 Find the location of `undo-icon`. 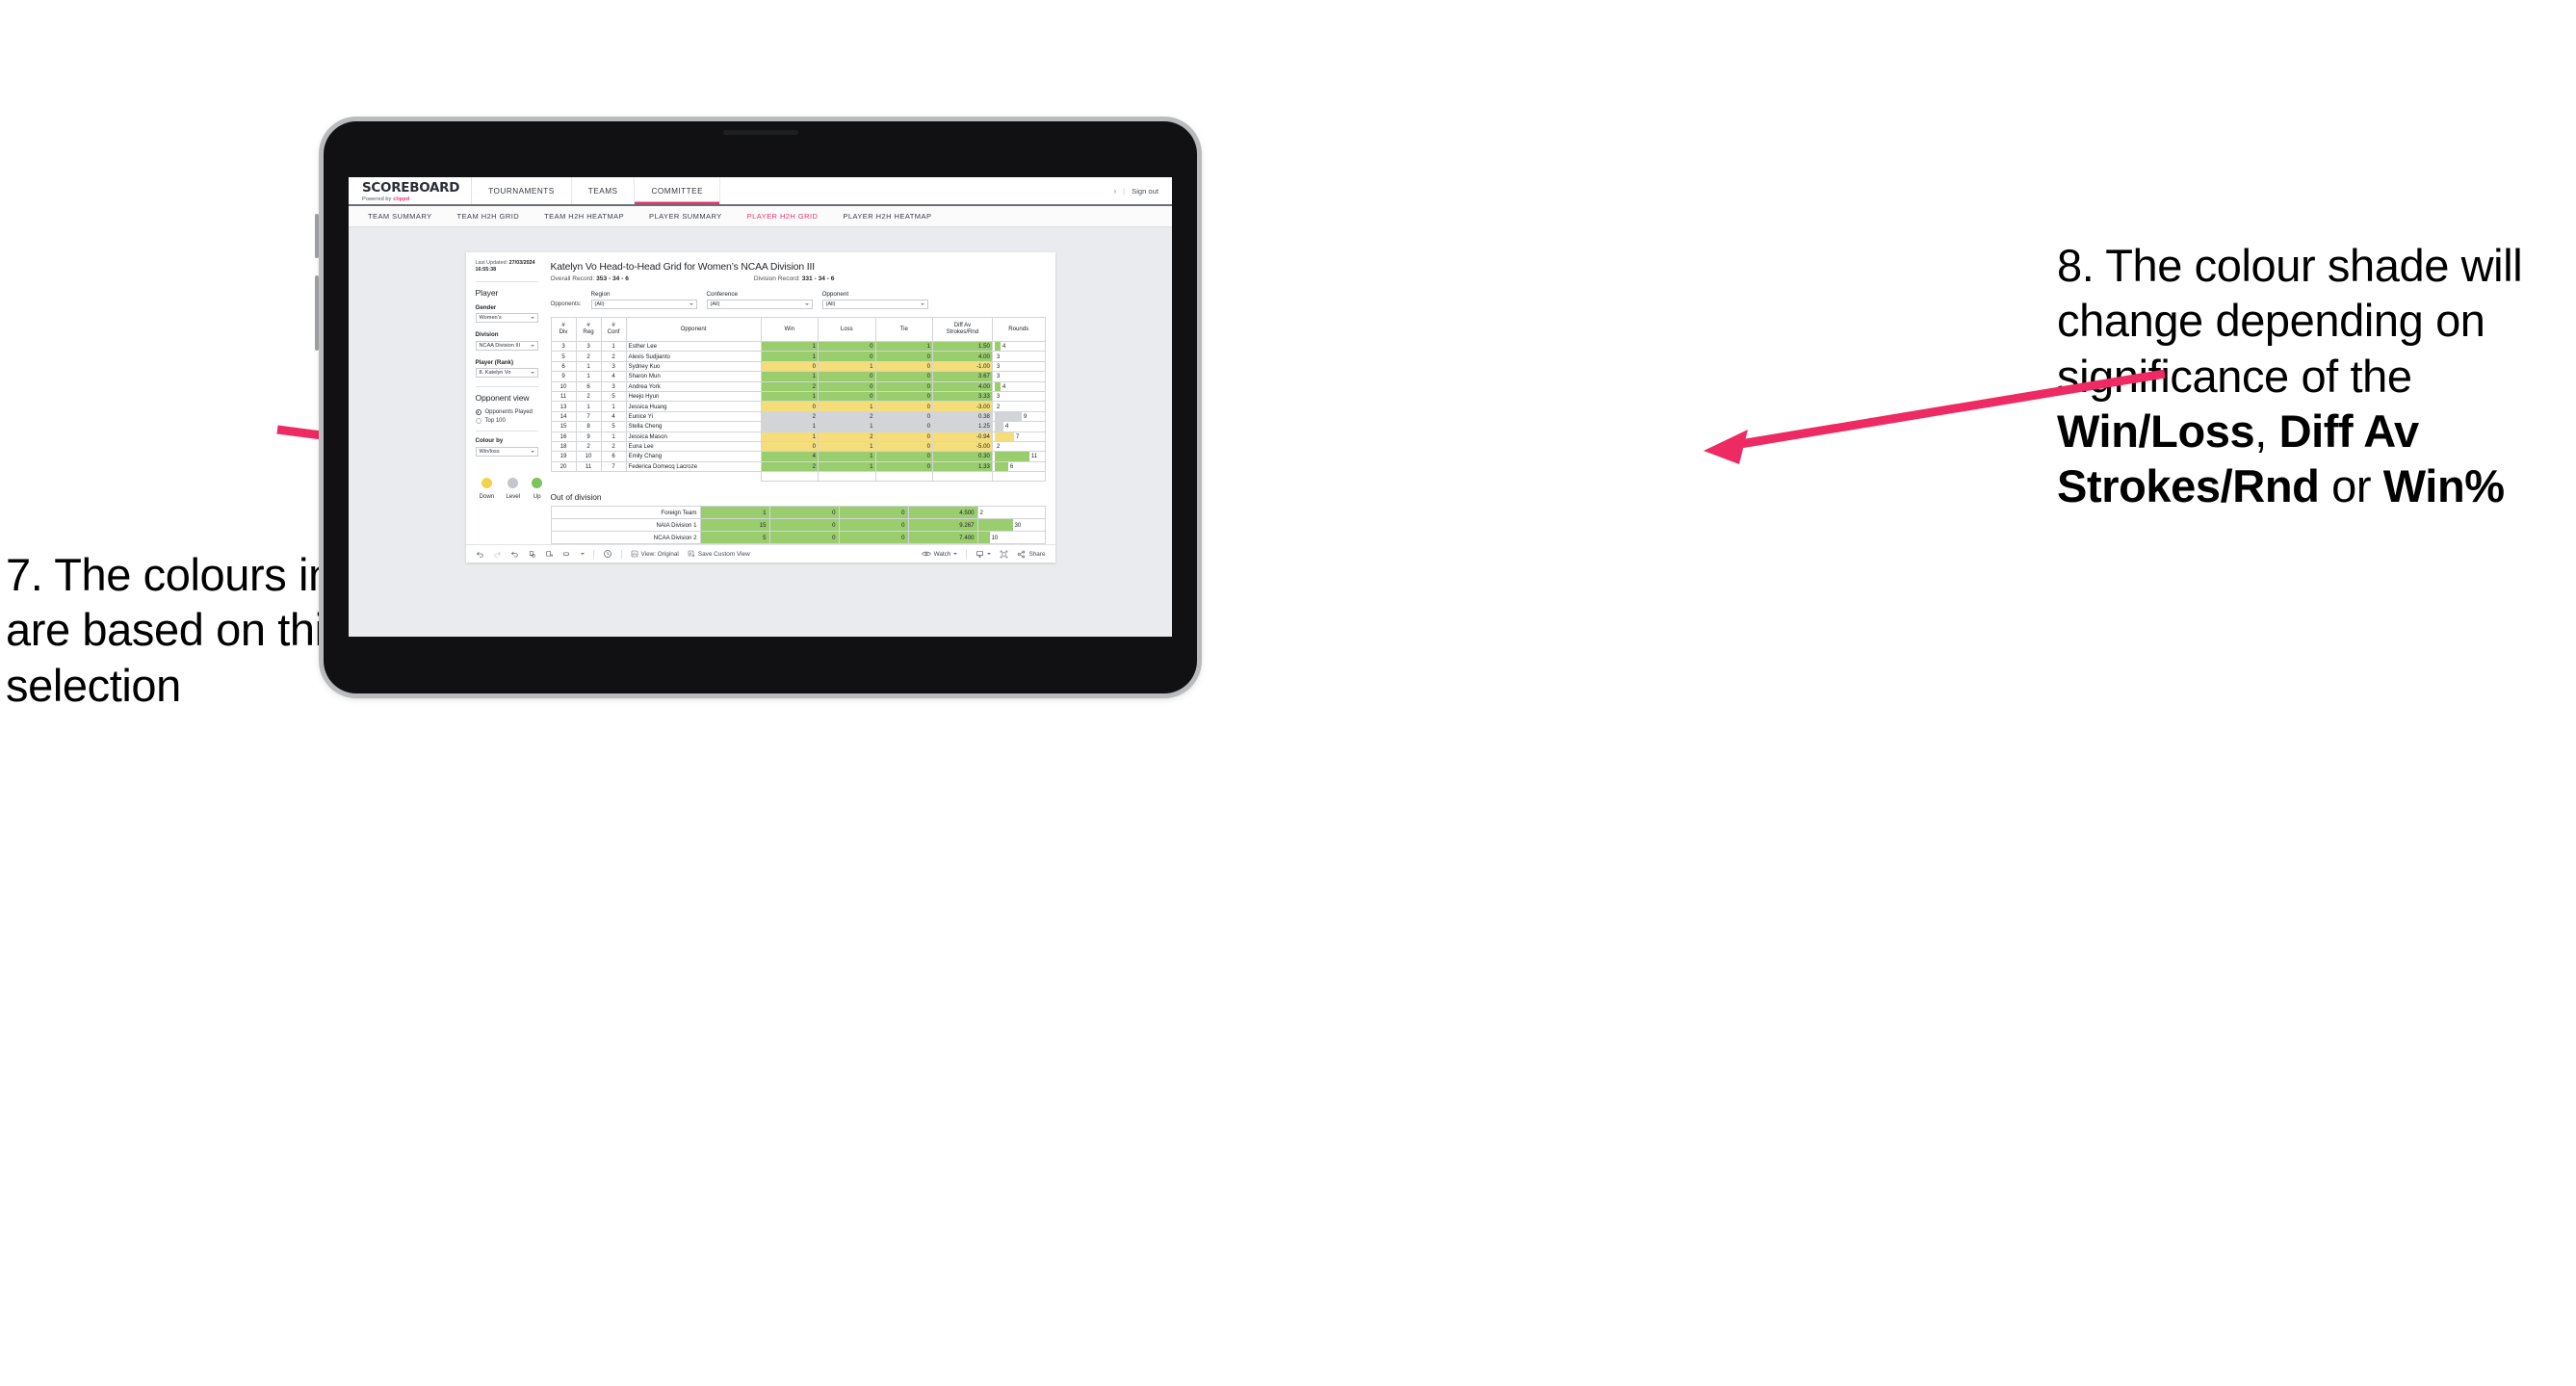

undo-icon is located at coordinates (480, 554).